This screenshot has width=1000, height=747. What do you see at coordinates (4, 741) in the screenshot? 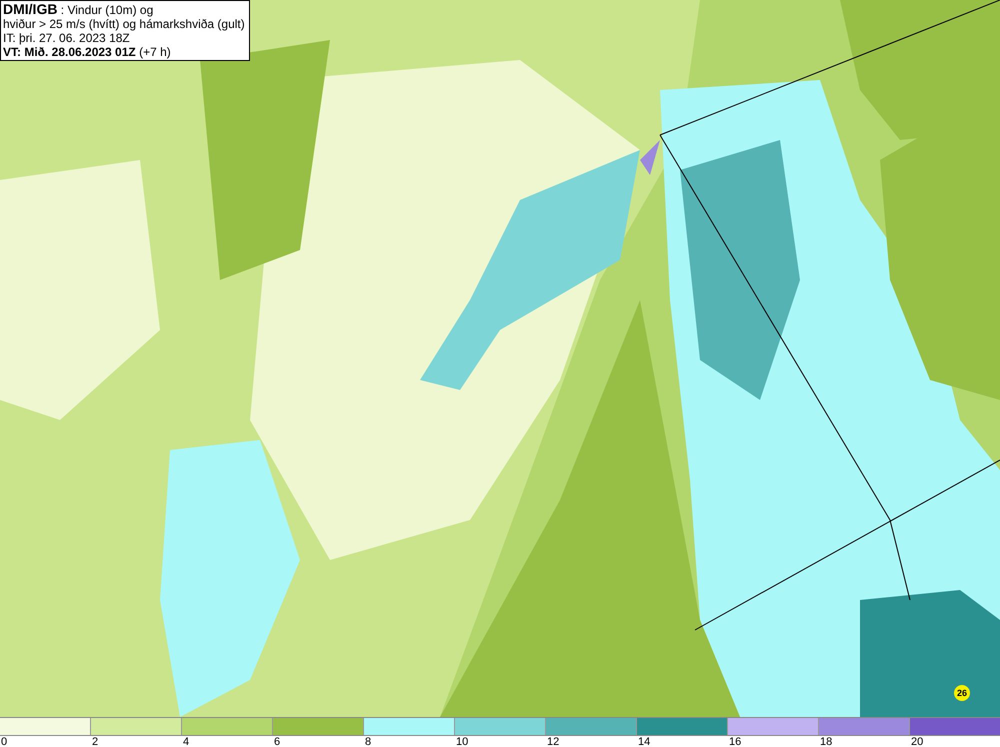
I see `legend-label: 0` at bounding box center [4, 741].